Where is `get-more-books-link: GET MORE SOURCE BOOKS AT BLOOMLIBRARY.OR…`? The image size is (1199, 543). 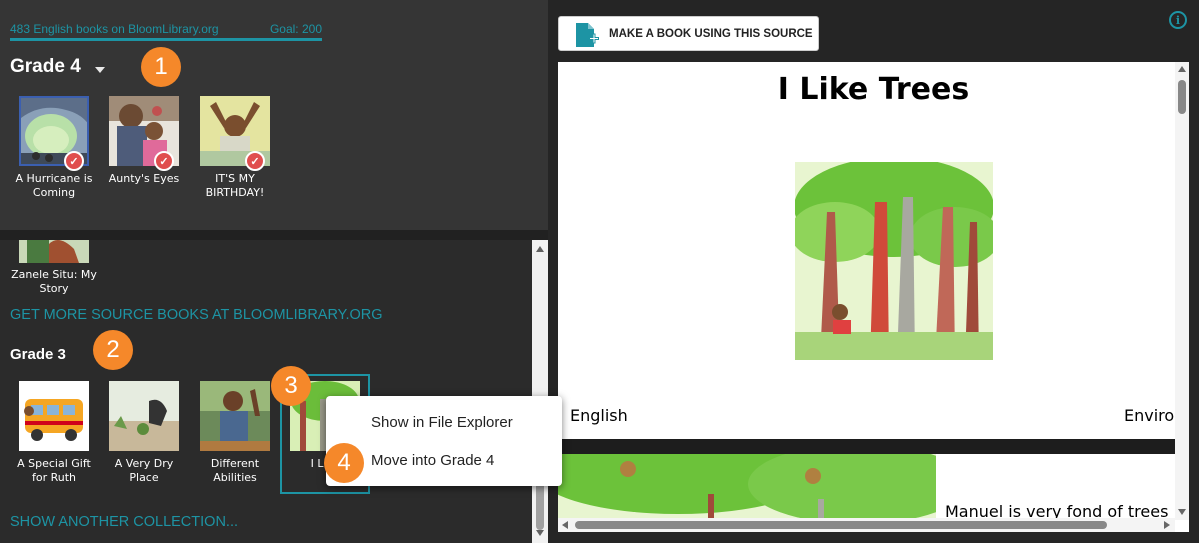
get-more-books-link: GET MORE SOURCE BOOKS AT BLOOMLIBRARY.OR… is located at coordinates (196, 315).